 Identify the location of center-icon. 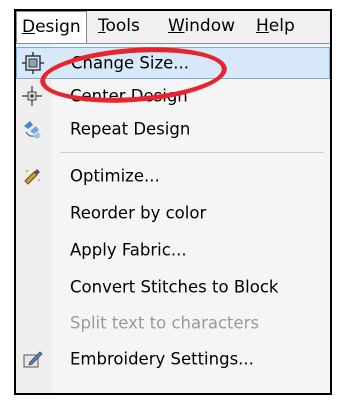
(32, 96).